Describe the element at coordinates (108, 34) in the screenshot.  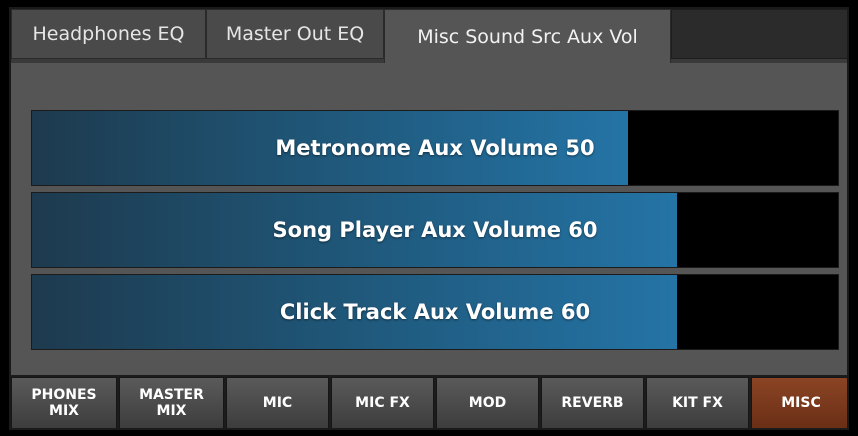
I see `tab-headphones-eq: Headphones EQ` at that location.